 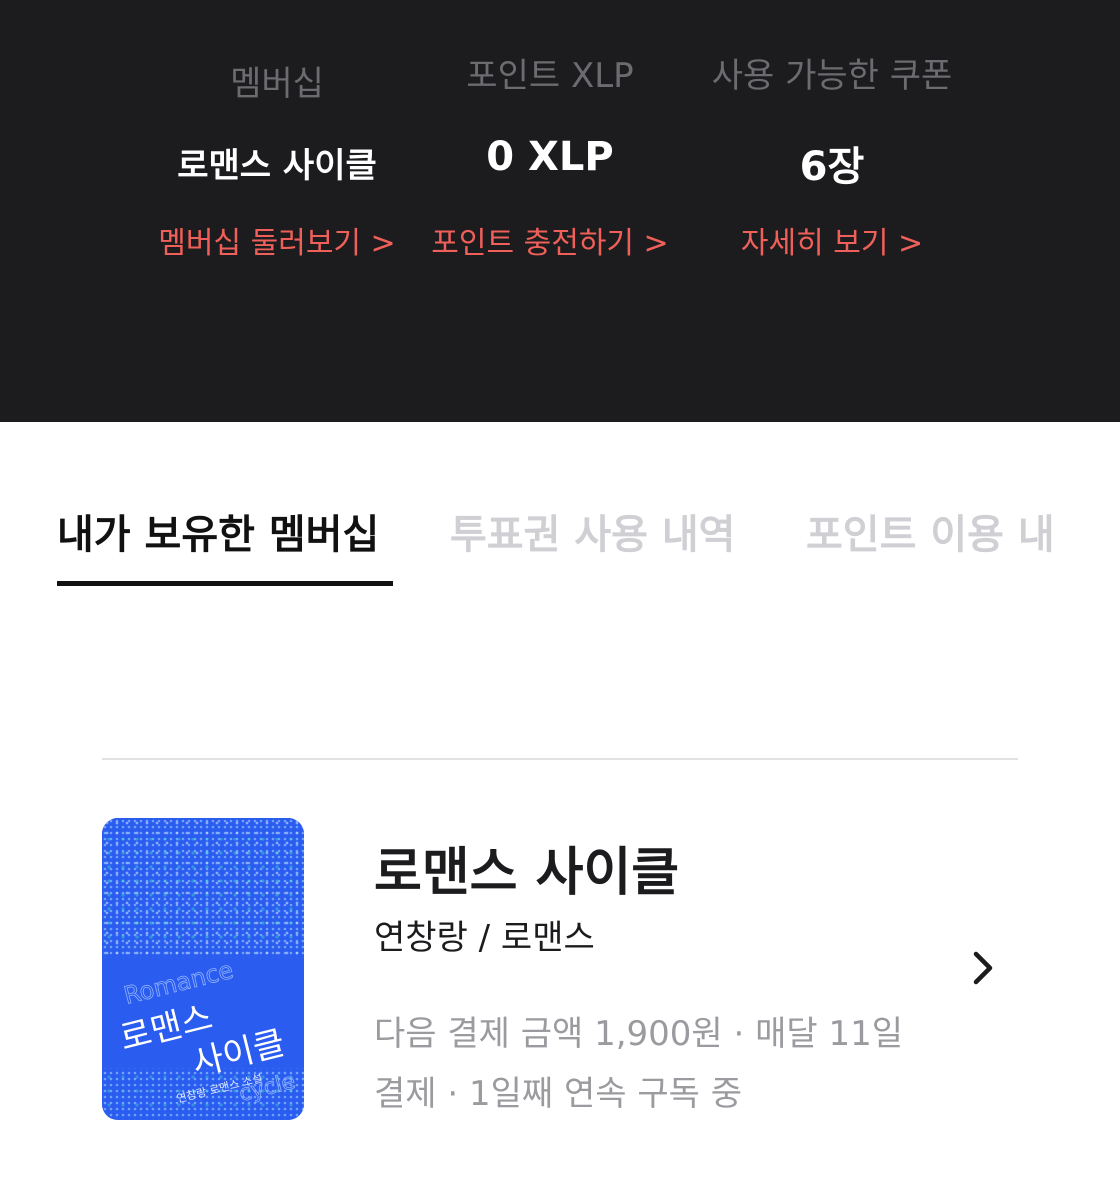 I want to click on points-stat-label: 포인트 XLP, so click(x=550, y=76).